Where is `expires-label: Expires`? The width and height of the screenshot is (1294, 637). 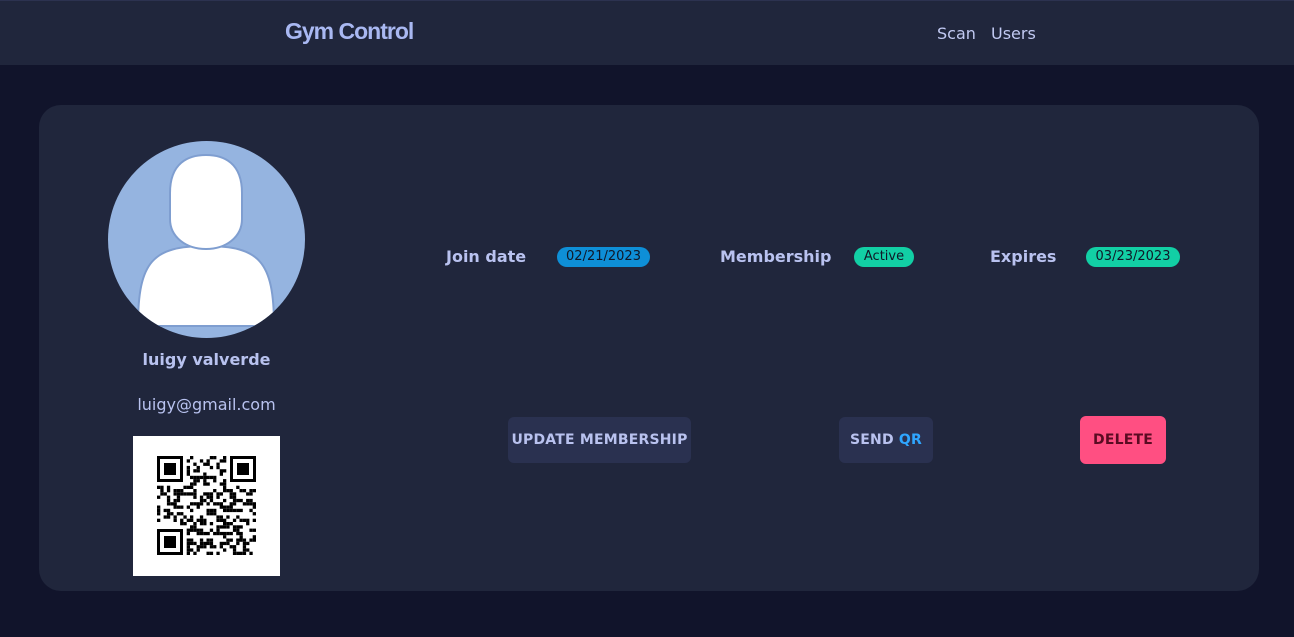 expires-label: Expires is located at coordinates (1023, 256).